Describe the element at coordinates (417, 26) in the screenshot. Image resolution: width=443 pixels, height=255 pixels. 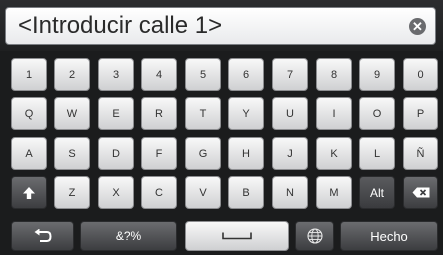
I see `clear-x-icon: ✕` at that location.